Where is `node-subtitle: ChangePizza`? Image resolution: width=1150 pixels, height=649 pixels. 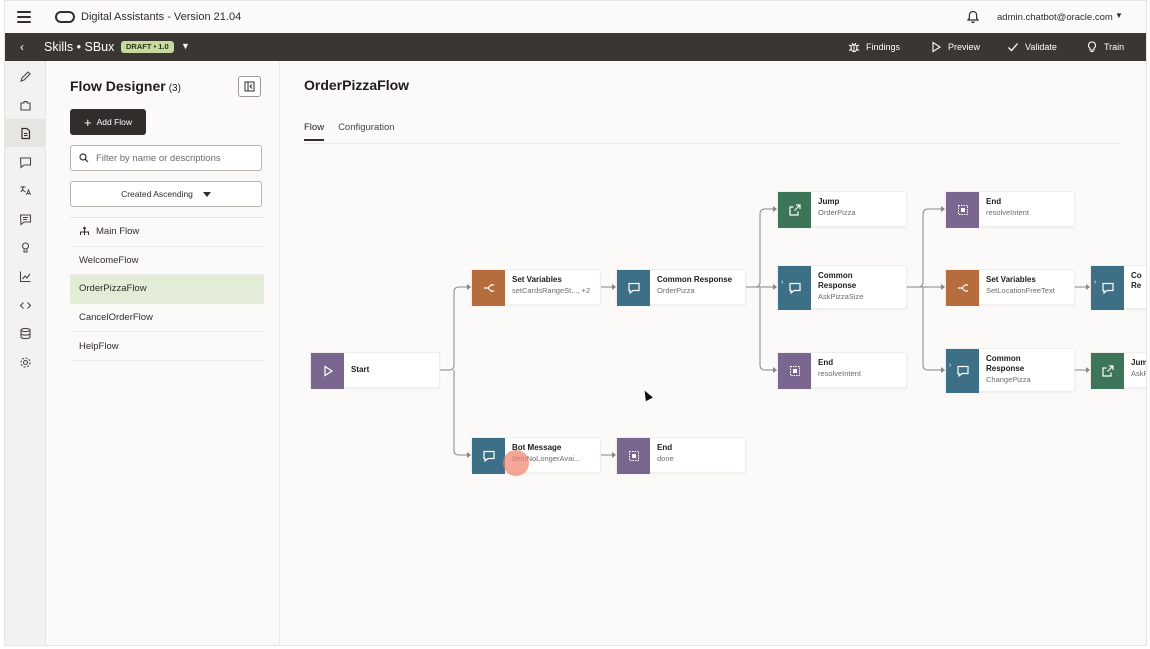 node-subtitle: ChangePizza is located at coordinates (1008, 379).